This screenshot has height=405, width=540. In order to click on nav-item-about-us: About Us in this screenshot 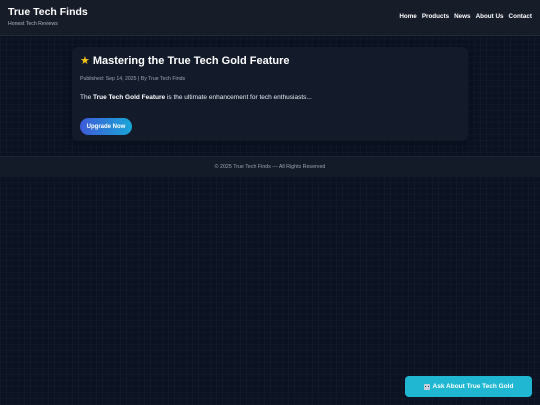, I will do `click(490, 16)`.